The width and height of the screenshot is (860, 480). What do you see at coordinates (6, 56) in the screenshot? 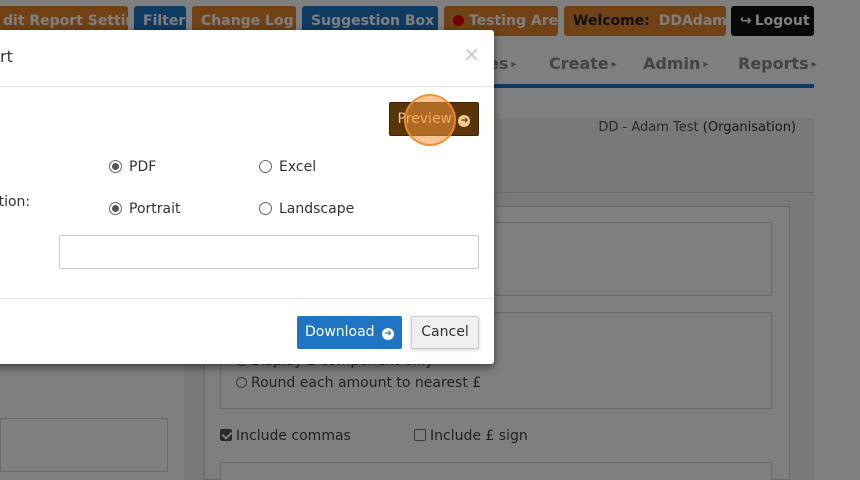
I see `modal-title: rt` at bounding box center [6, 56].